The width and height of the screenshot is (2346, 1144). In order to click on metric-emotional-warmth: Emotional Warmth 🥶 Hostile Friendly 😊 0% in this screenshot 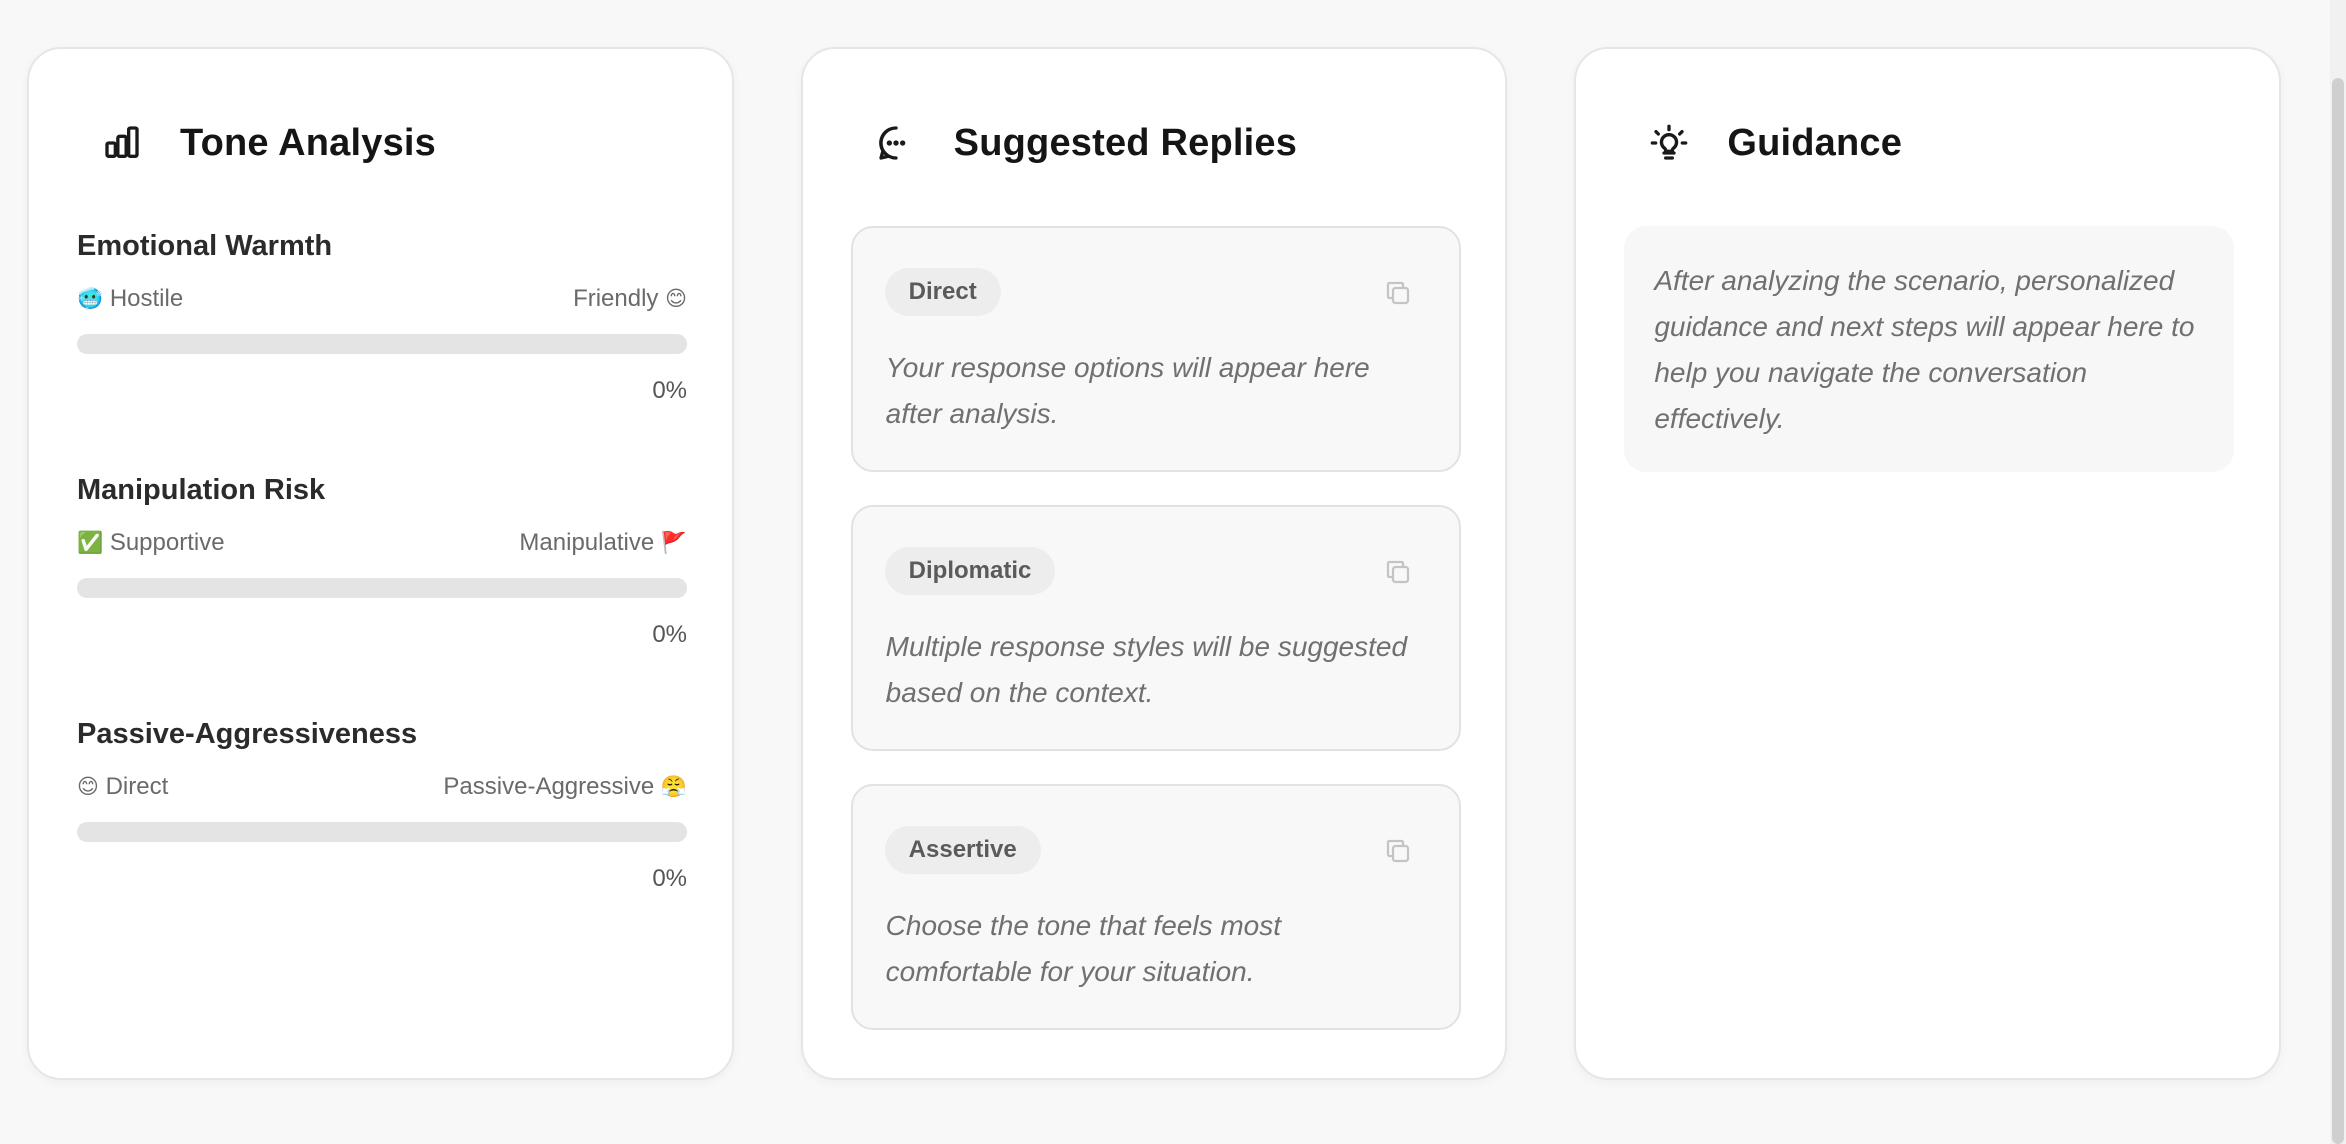, I will do `click(382, 316)`.